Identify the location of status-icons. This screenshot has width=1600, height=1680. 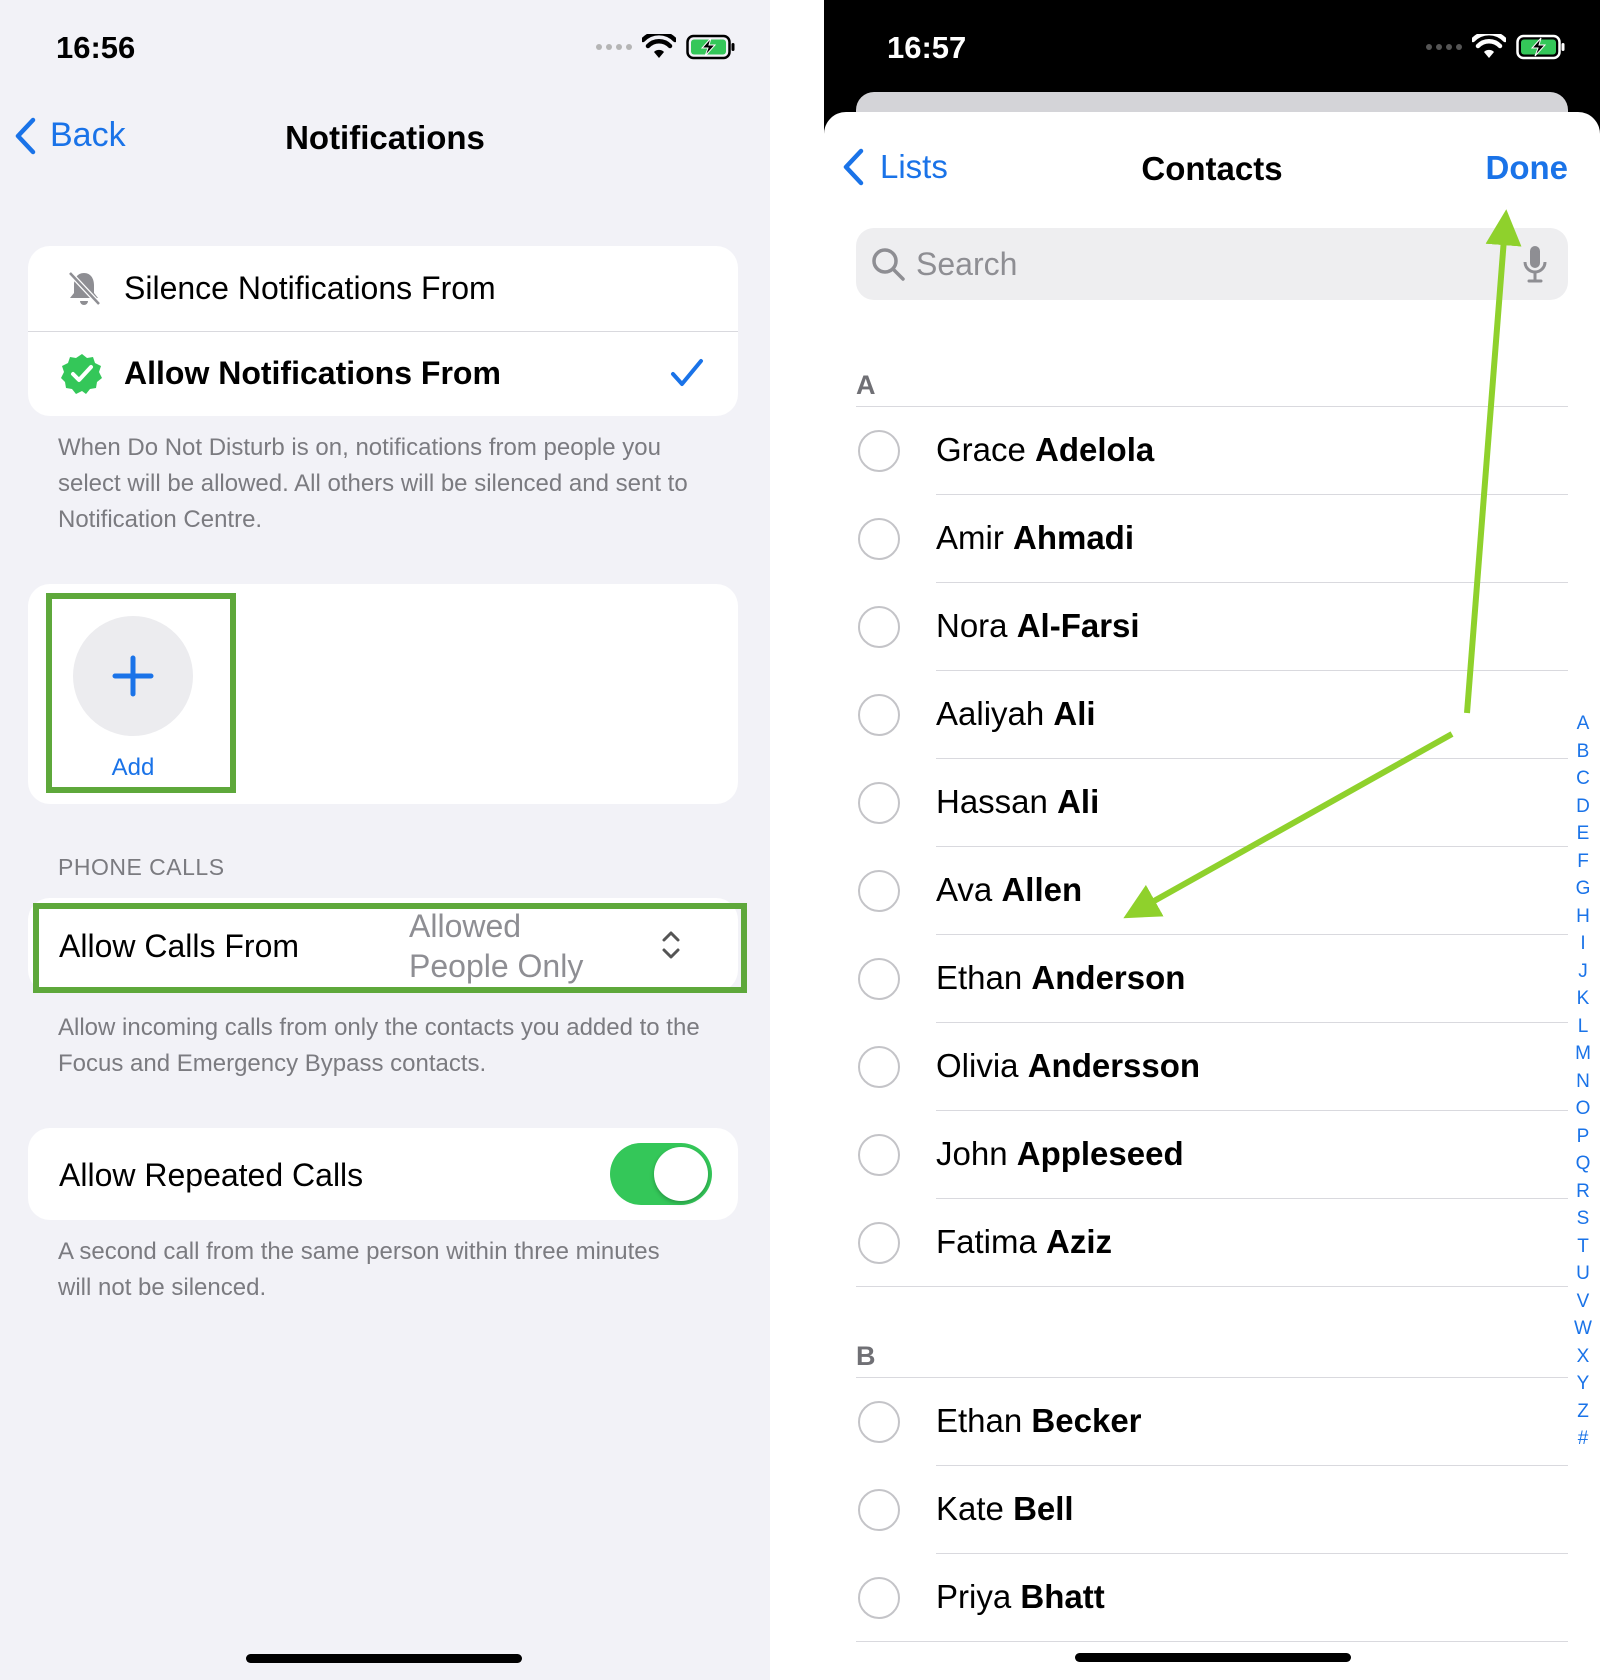
(1496, 47).